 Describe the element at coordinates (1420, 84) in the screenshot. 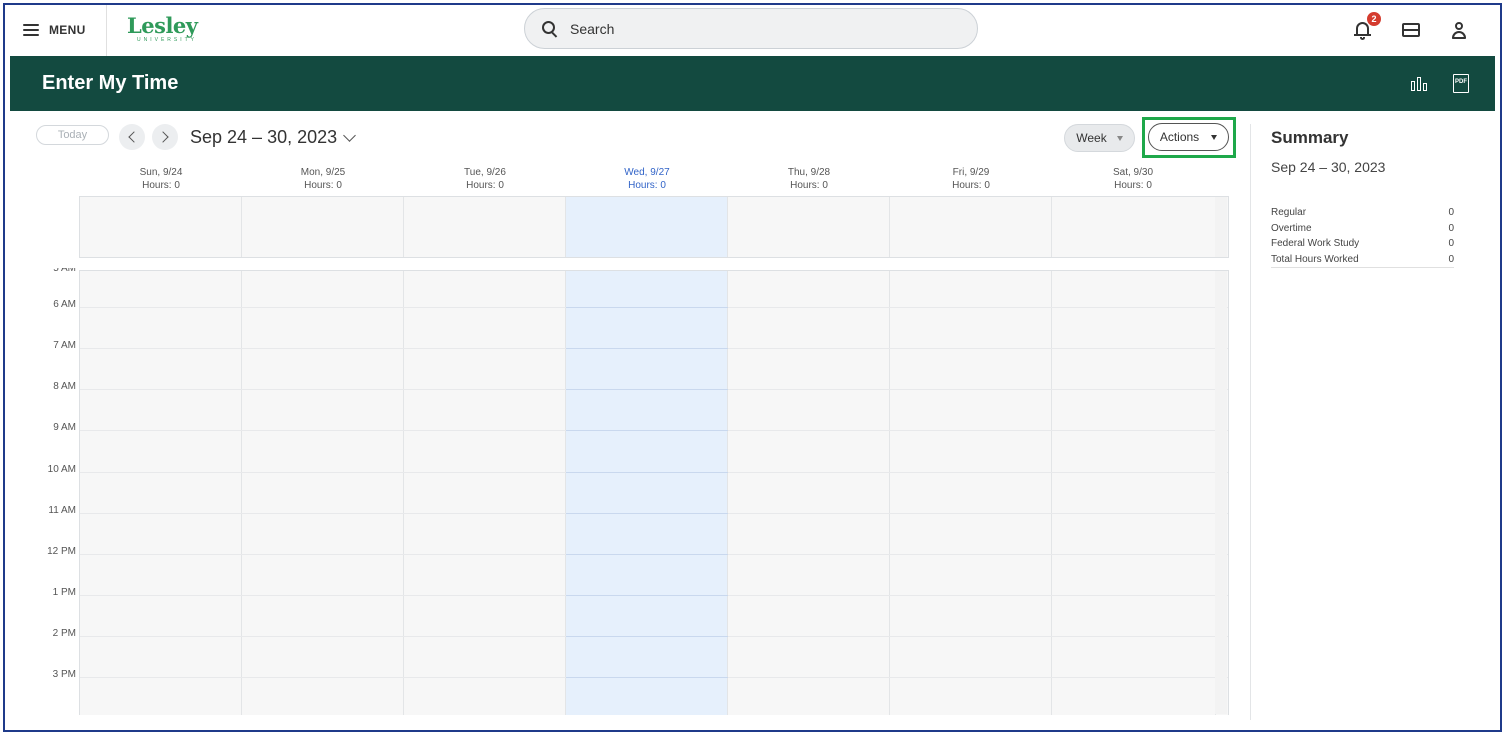

I see `bar-chart-icon` at that location.